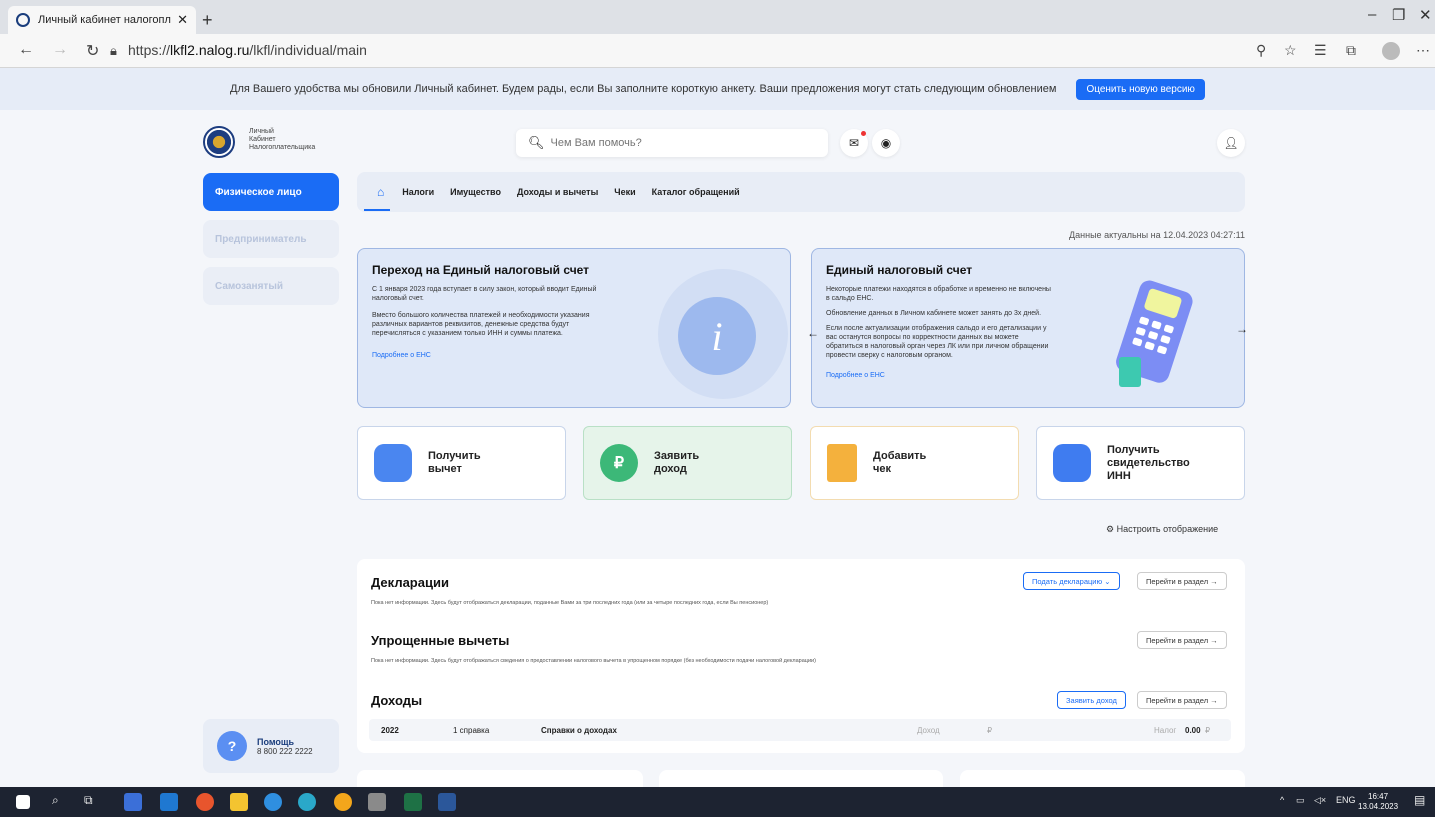  What do you see at coordinates (1378, 802) in the screenshot?
I see `taskbar-clock: 16:47 13.04.2023` at bounding box center [1378, 802].